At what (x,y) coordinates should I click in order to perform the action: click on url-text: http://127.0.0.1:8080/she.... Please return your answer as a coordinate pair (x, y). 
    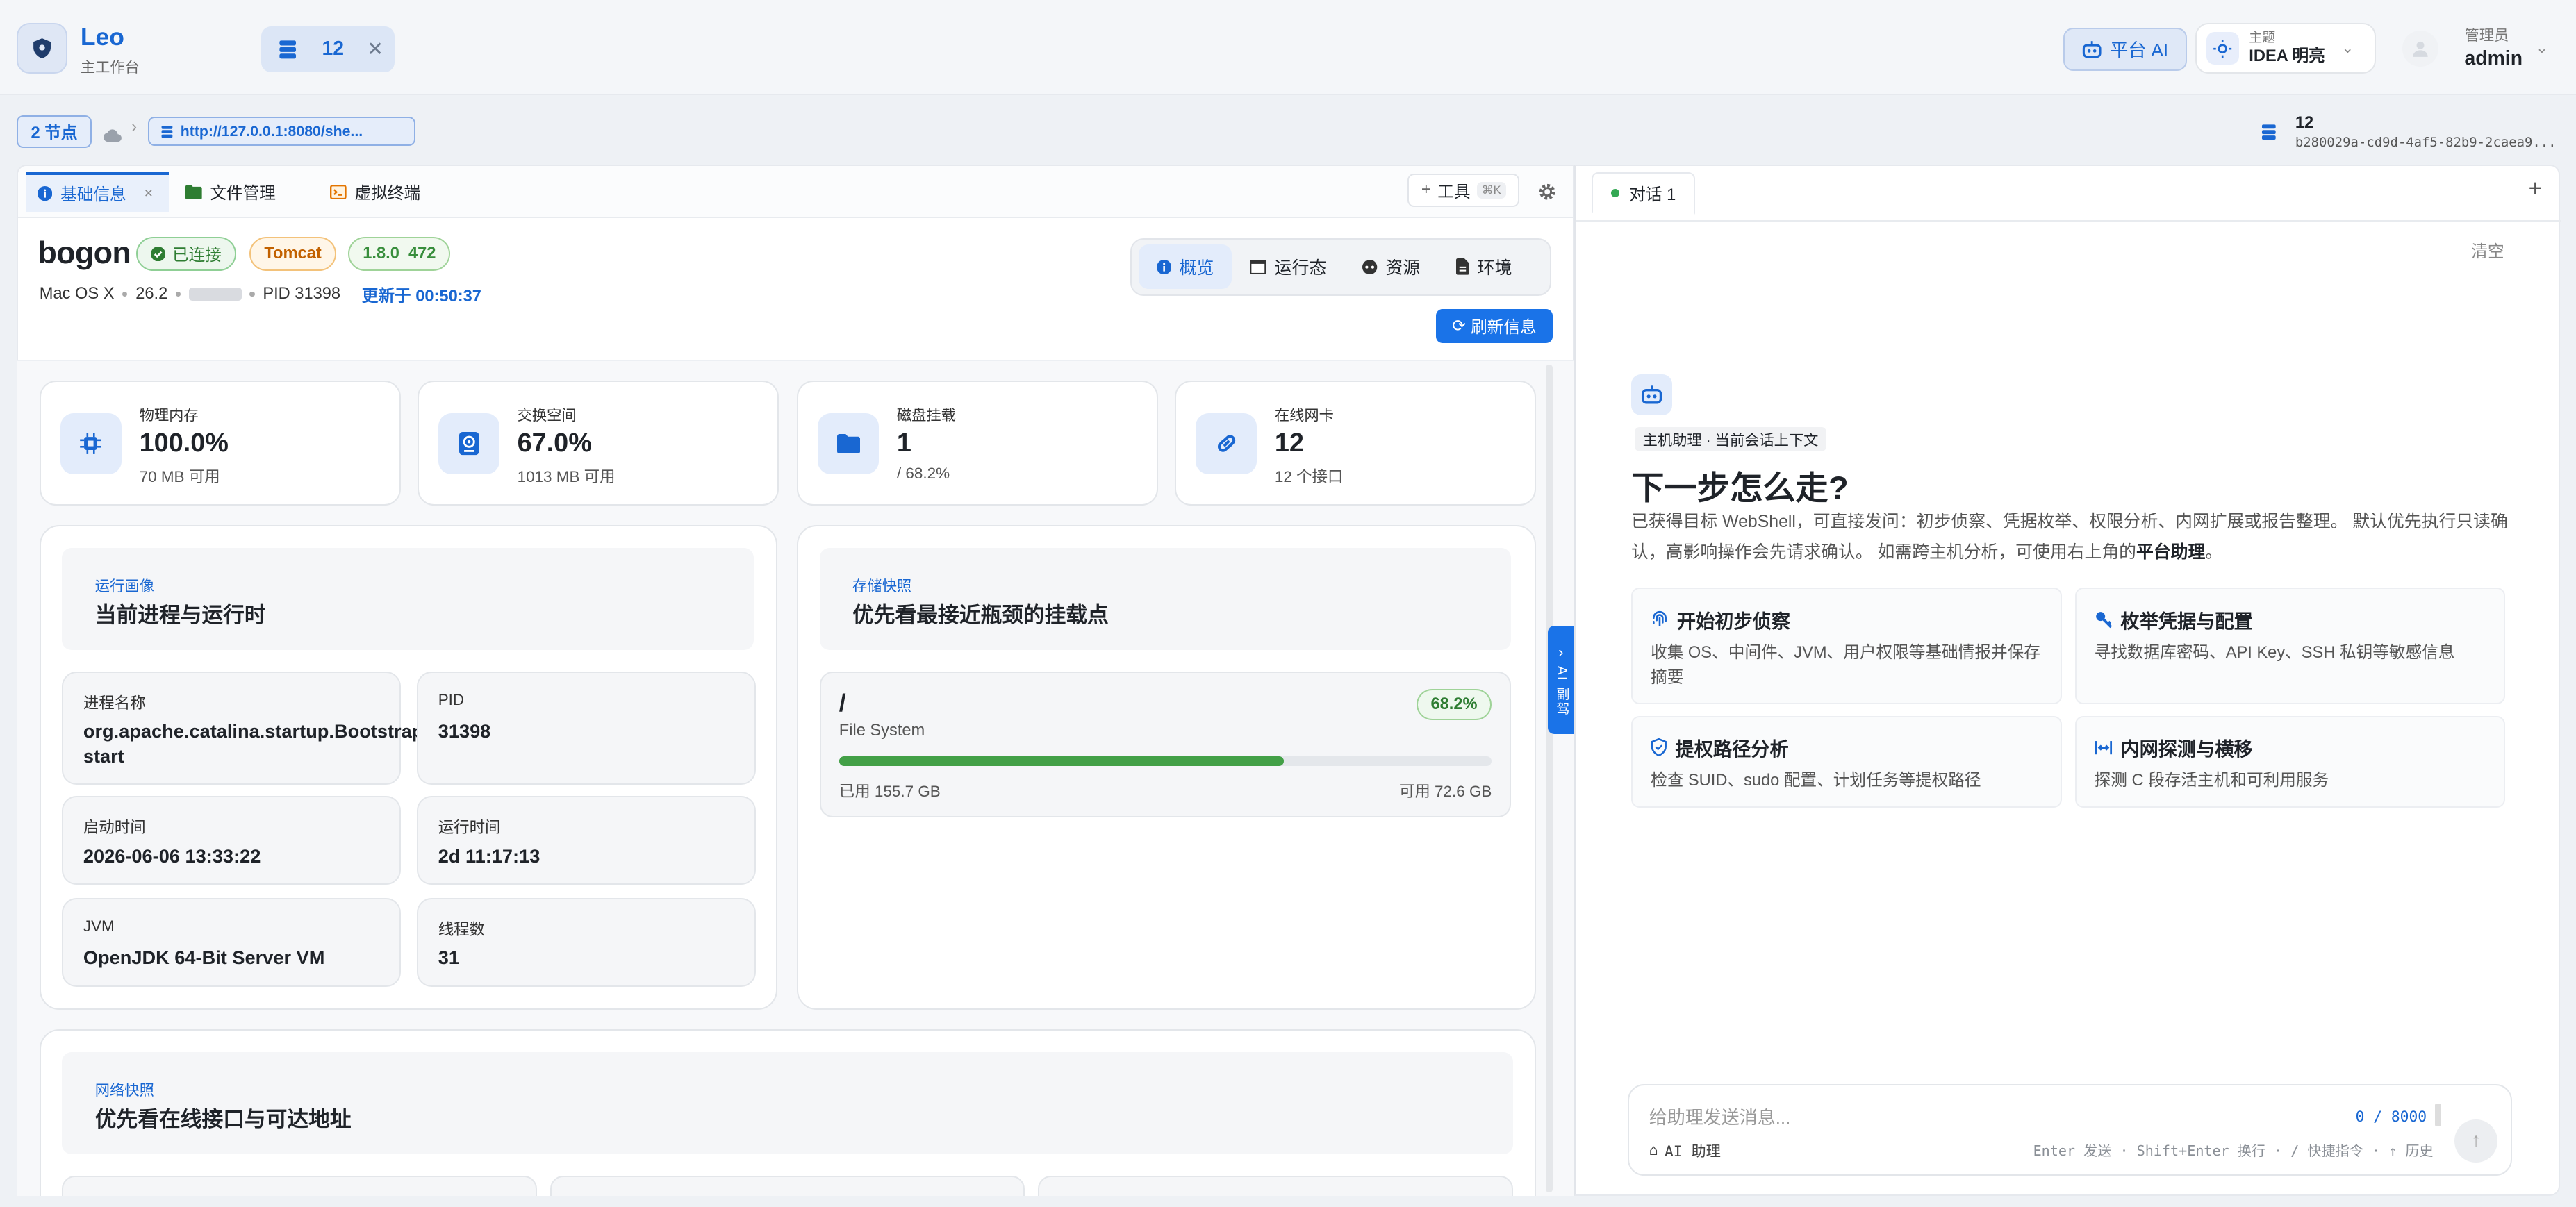
    Looking at the image, I should click on (272, 131).